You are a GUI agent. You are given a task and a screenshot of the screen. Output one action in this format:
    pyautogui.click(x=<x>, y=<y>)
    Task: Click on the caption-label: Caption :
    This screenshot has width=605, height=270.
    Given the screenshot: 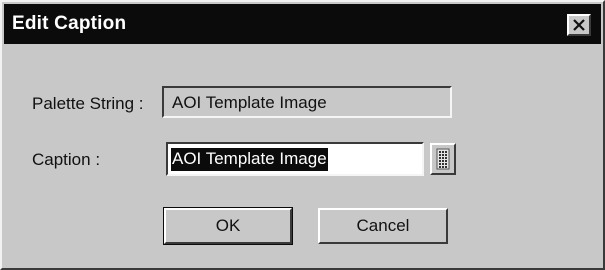 What is the action you would take?
    pyautogui.click(x=66, y=159)
    